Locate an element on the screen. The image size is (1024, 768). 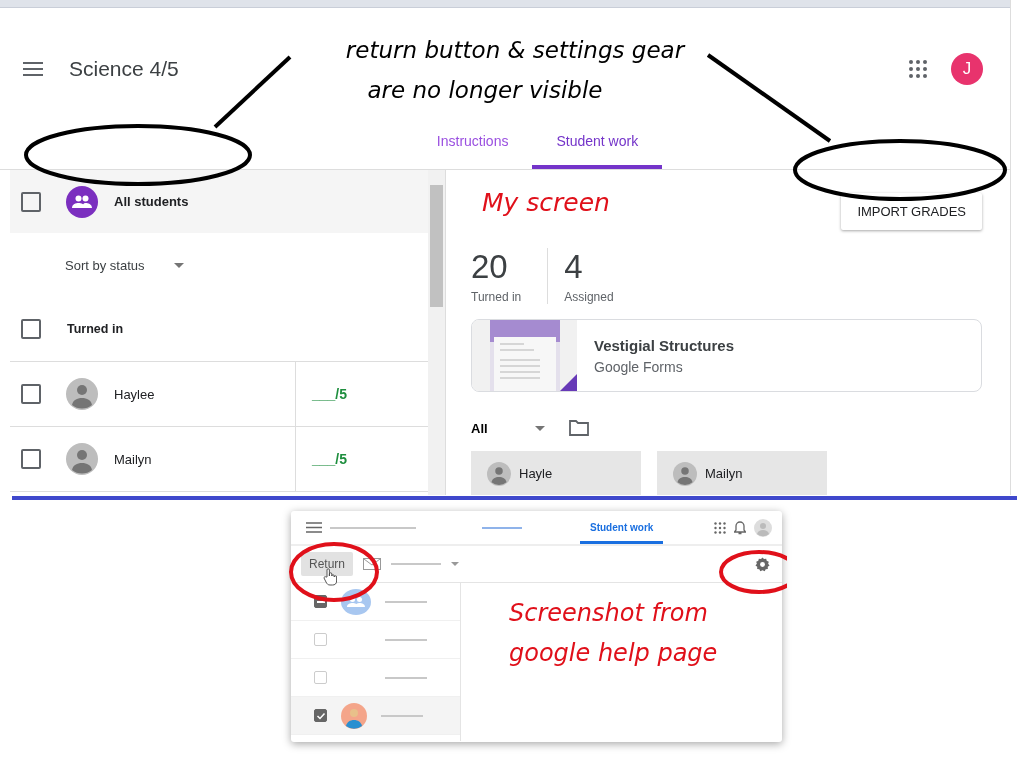
annotation-text: Screenshot from is located at coordinates (609, 613).